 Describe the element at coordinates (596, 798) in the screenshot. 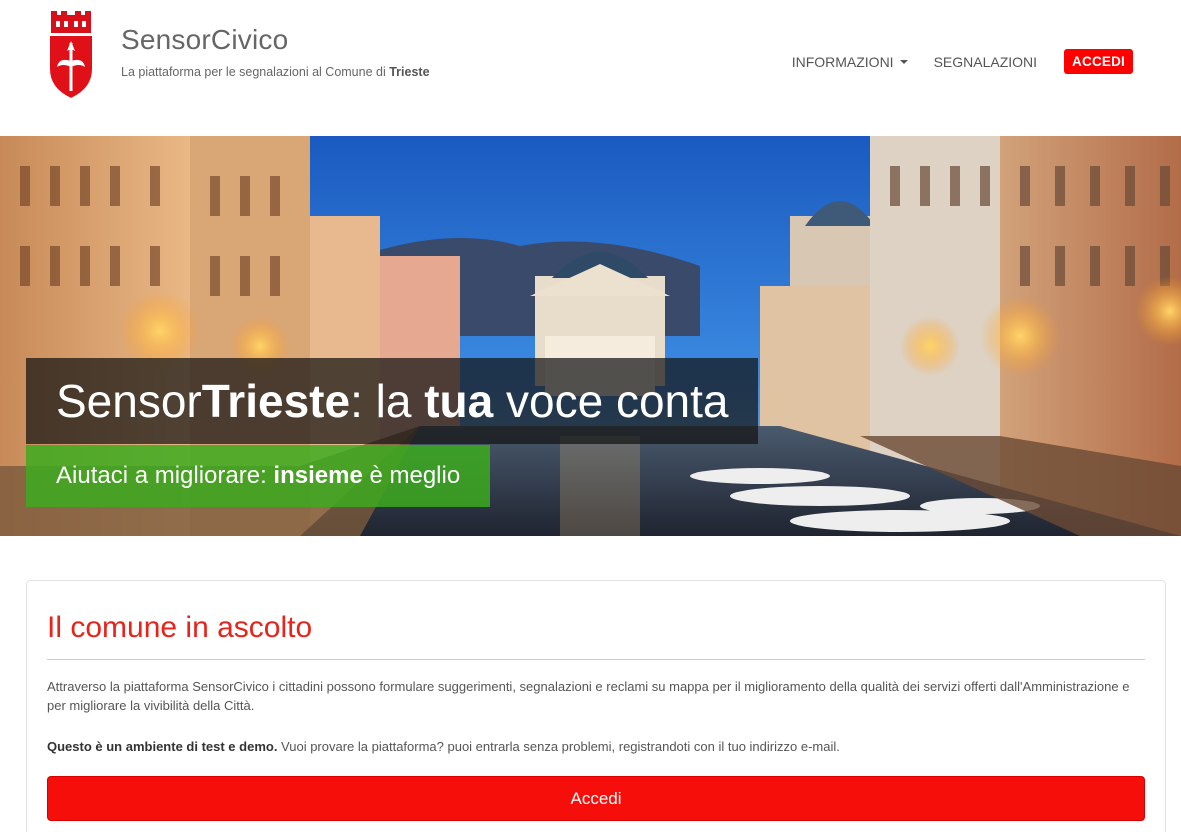

I see `accedi-button: Accedi` at that location.